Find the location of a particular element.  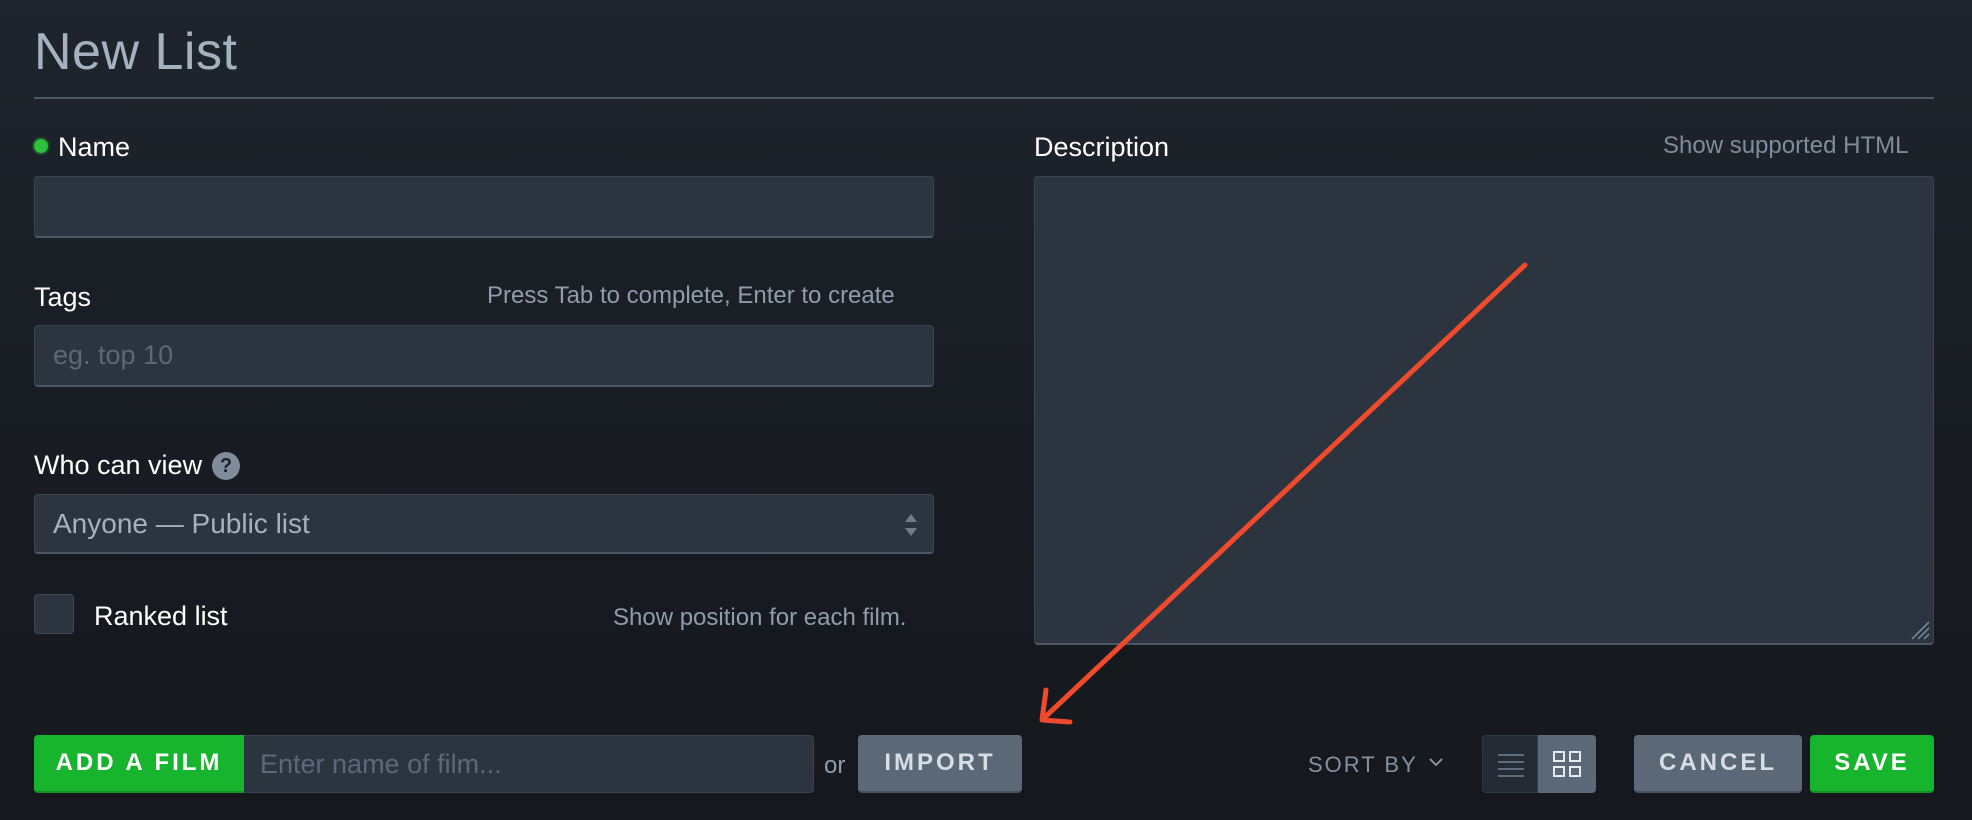

sort-by-dropdown: SORT BY is located at coordinates (1363, 765).